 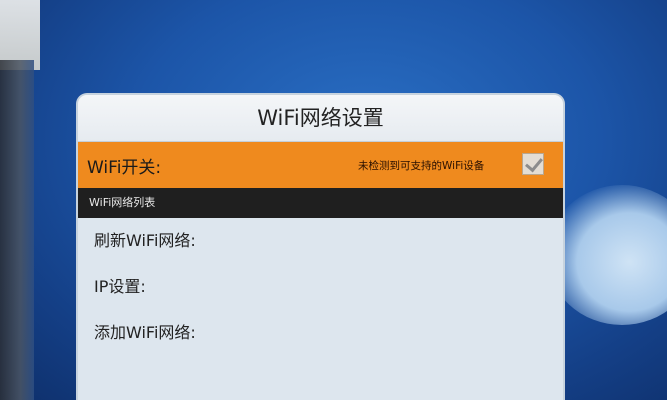 I want to click on wifi-status-text: 未检测到可支持的WiFi设备, so click(x=421, y=165).